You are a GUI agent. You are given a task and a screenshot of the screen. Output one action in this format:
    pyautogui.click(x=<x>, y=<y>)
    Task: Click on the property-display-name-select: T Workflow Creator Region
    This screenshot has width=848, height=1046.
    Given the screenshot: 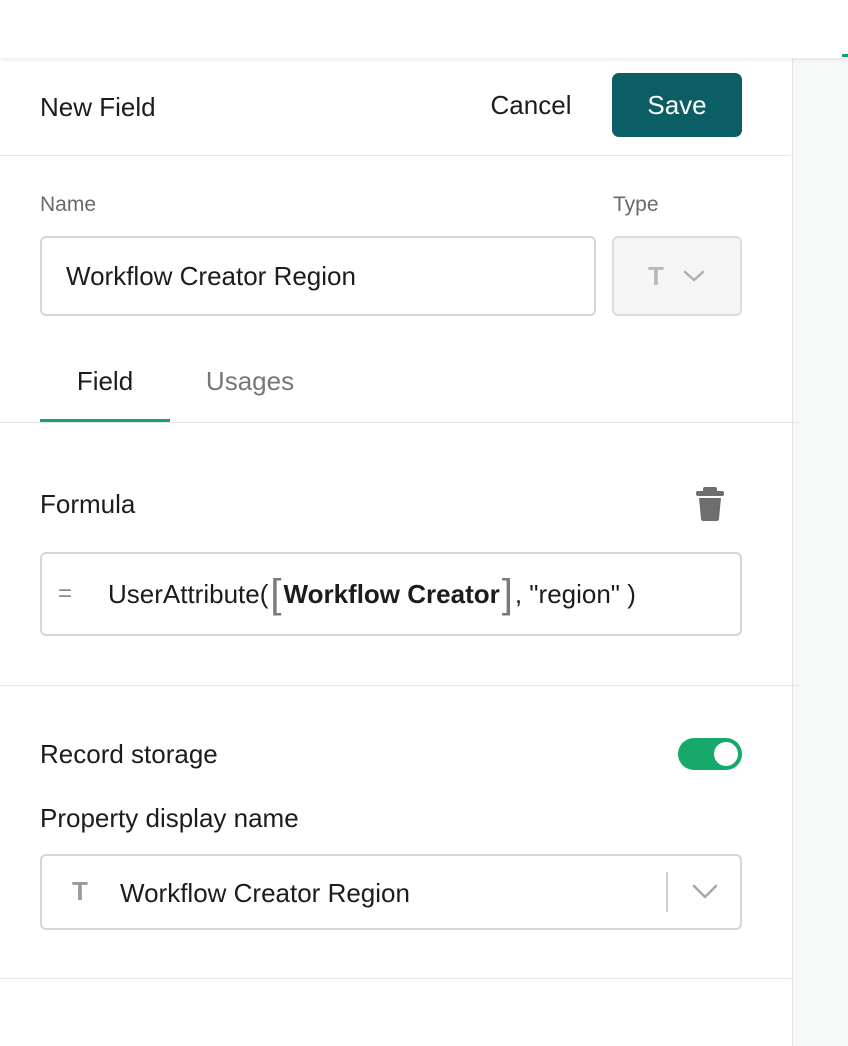 What is the action you would take?
    pyautogui.click(x=391, y=892)
    